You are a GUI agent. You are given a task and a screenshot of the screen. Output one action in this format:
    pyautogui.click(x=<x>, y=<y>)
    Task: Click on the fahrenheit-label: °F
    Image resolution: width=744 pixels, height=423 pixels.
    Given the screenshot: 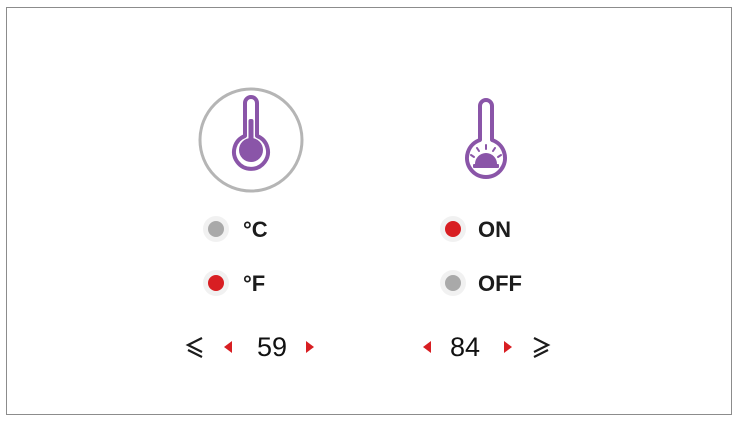 What is the action you would take?
    pyautogui.click(x=254, y=283)
    